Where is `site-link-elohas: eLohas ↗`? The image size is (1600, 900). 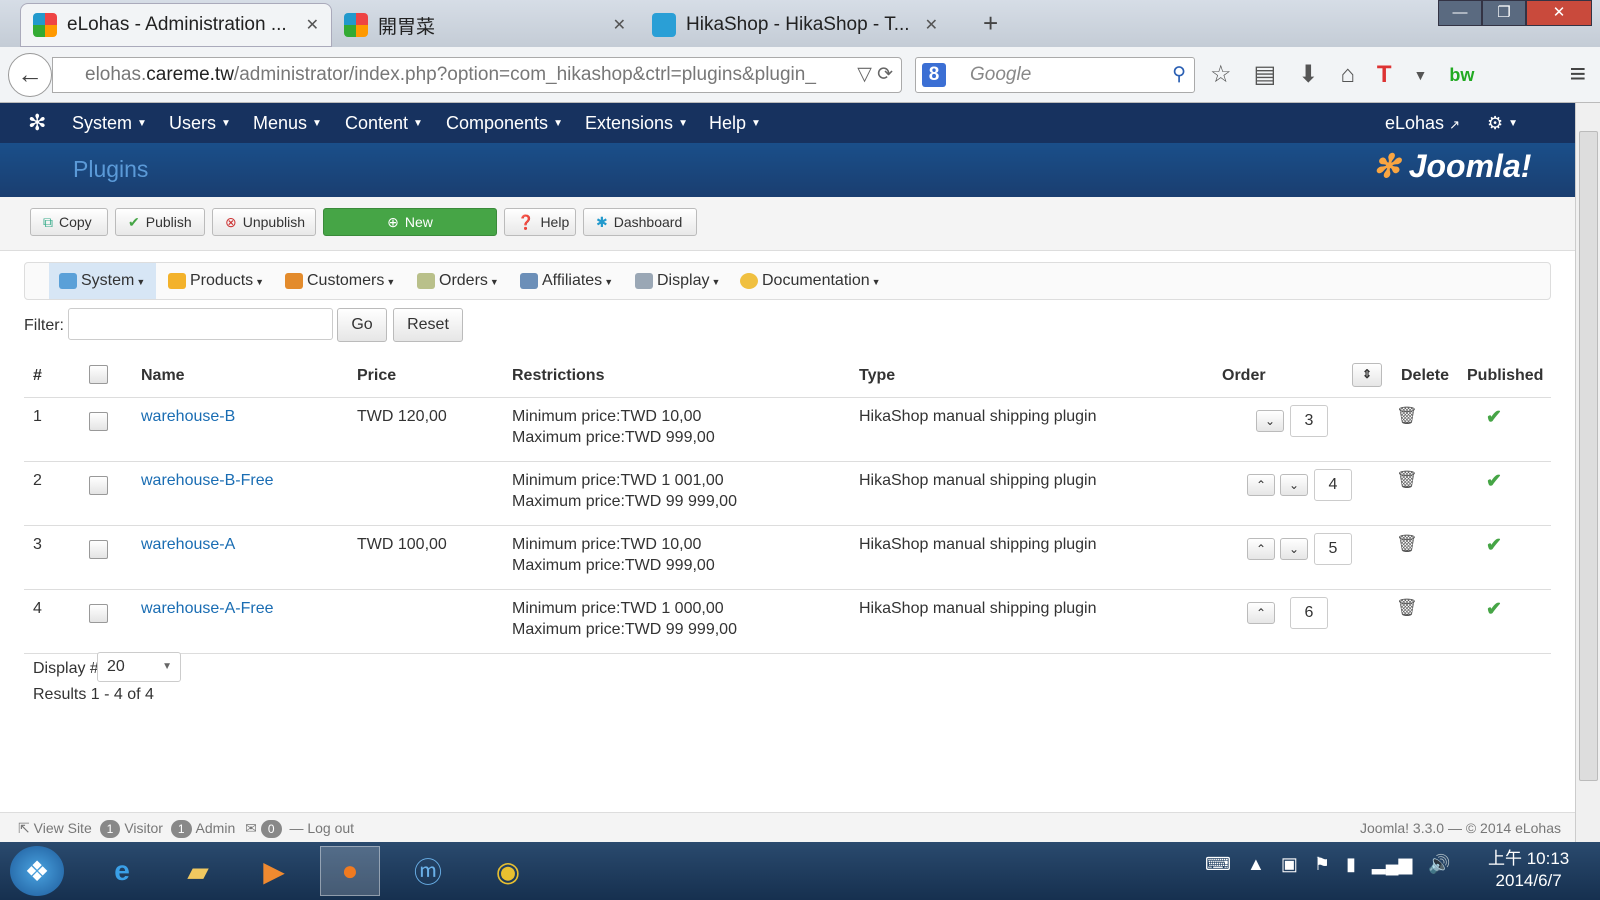 site-link-elohas: eLohas ↗ is located at coordinates (1422, 124).